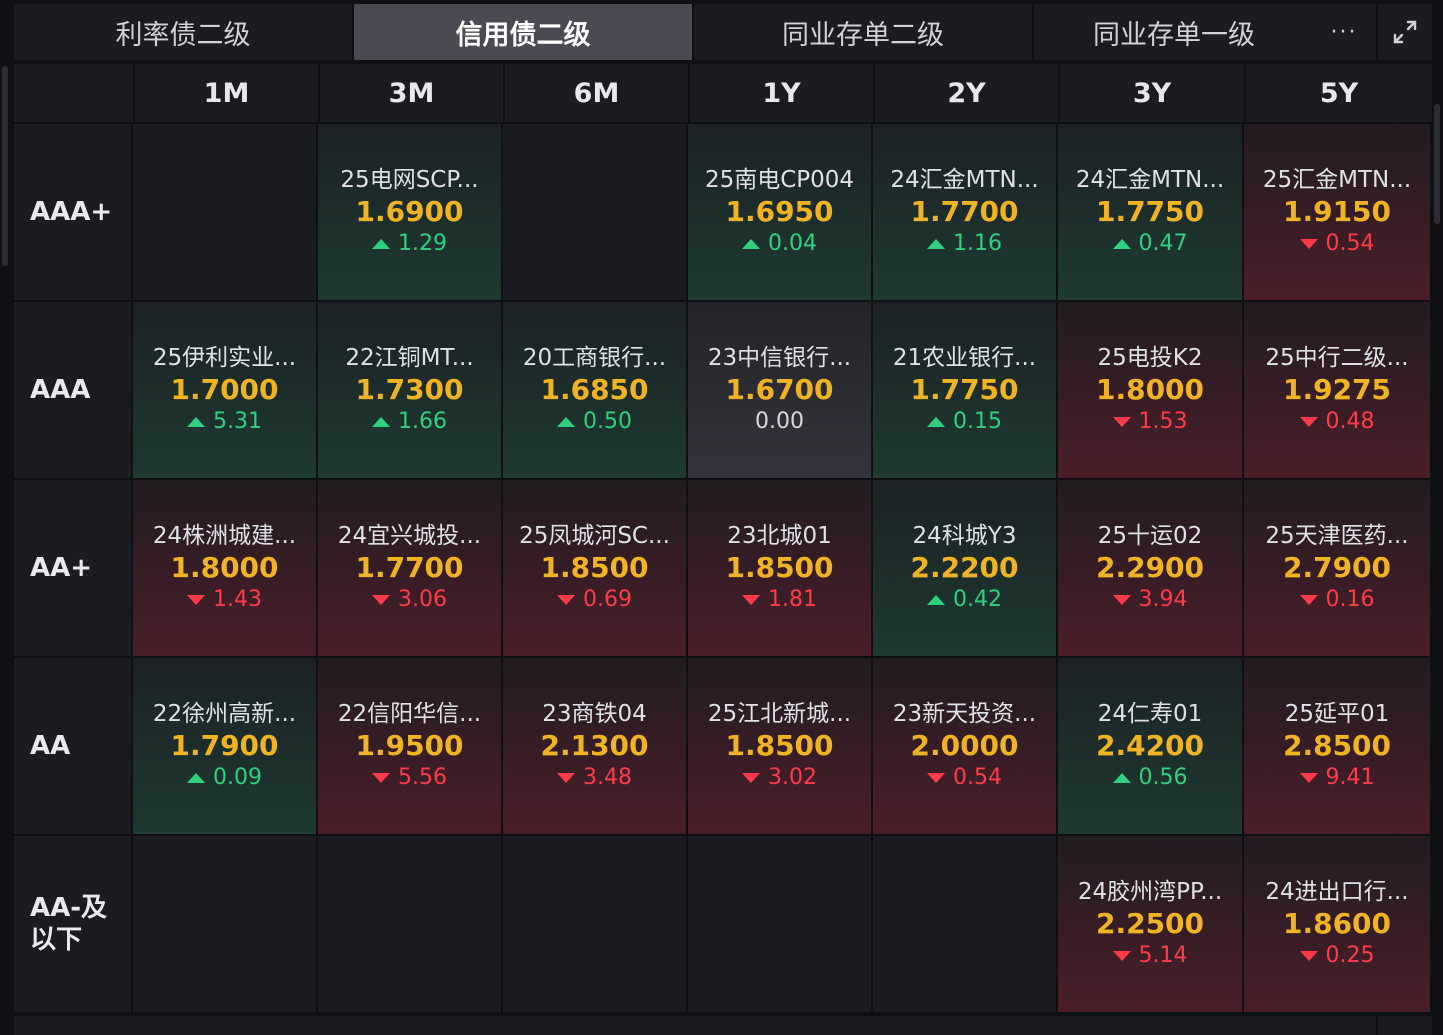  I want to click on bond-yield: 1.9275, so click(1337, 389).